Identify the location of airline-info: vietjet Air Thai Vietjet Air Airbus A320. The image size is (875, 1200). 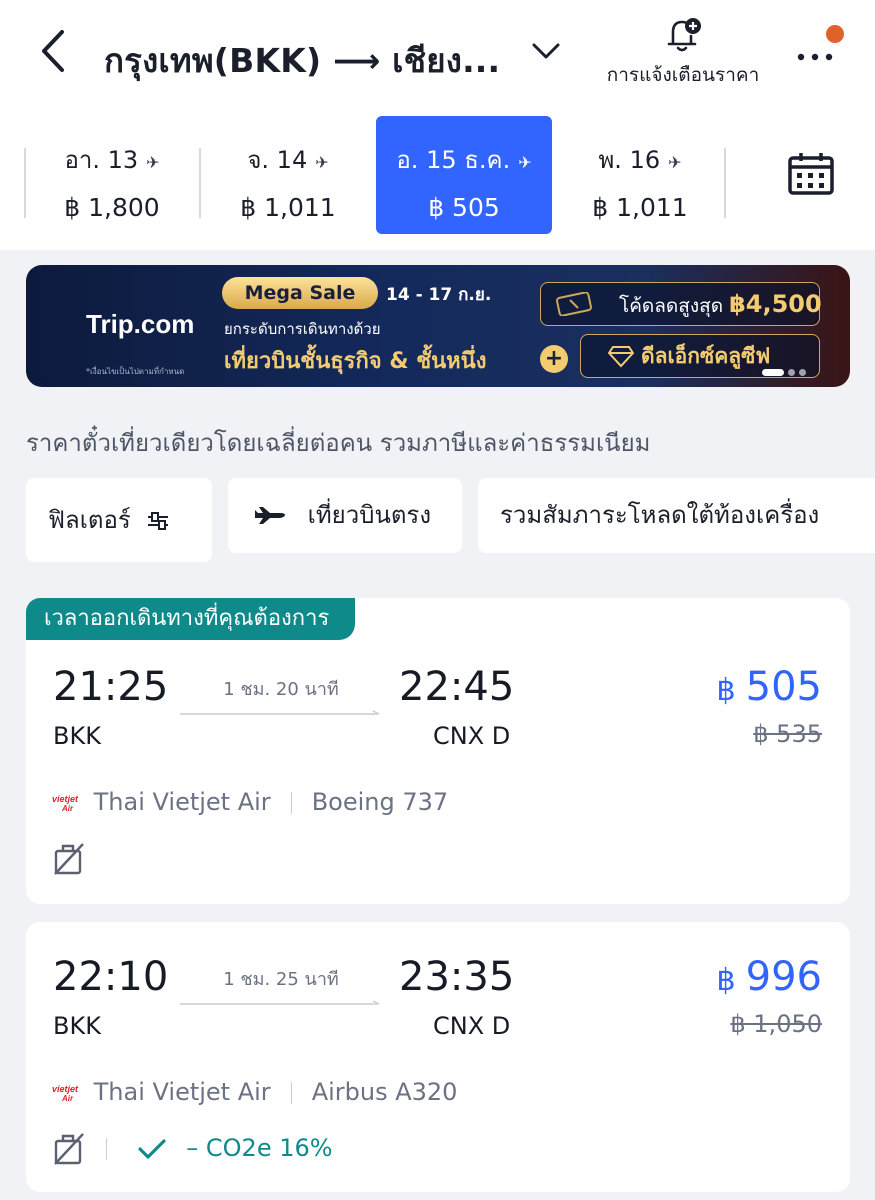
(253, 1092).